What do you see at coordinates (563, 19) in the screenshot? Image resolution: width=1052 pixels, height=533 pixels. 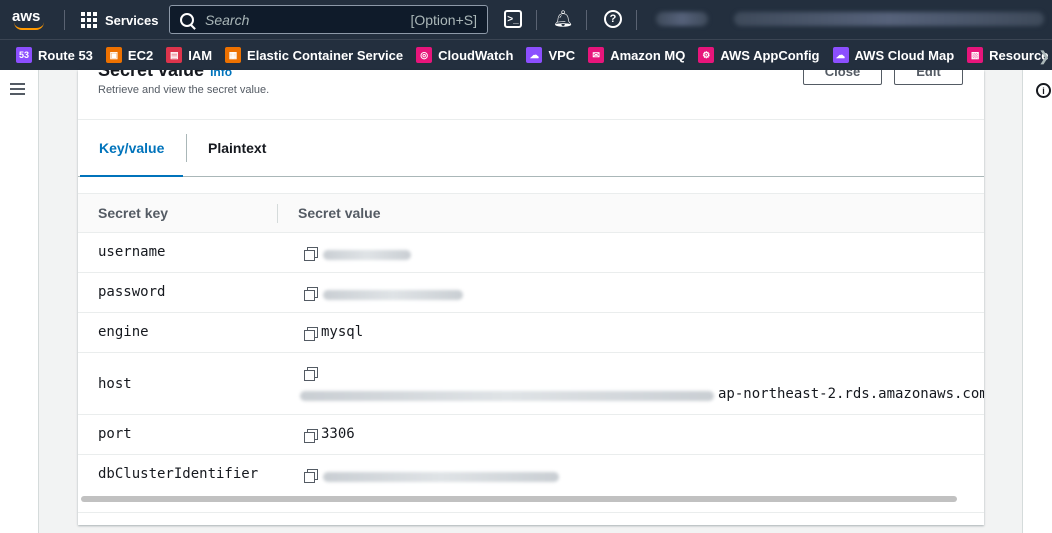 I see `notifications-bell-icon: 🔔︎` at bounding box center [563, 19].